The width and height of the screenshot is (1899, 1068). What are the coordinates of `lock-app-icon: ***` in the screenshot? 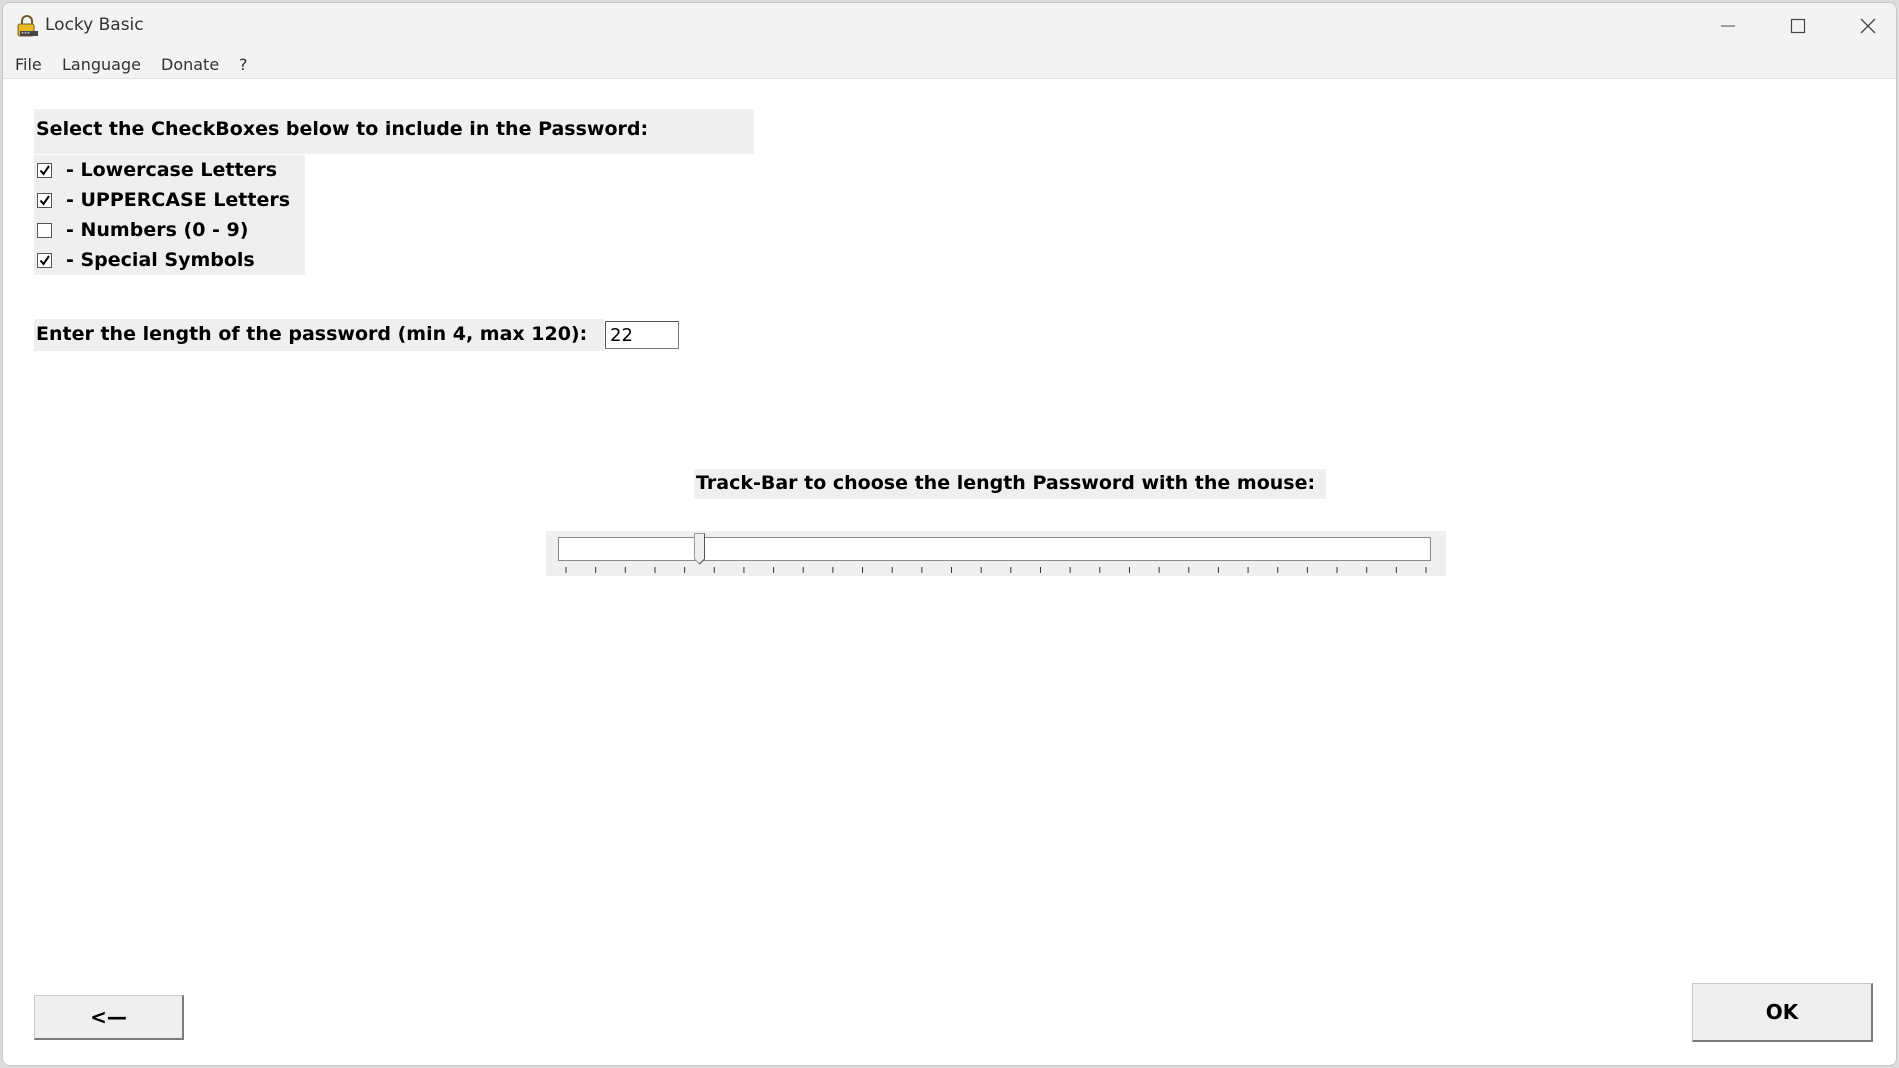 It's located at (27, 26).